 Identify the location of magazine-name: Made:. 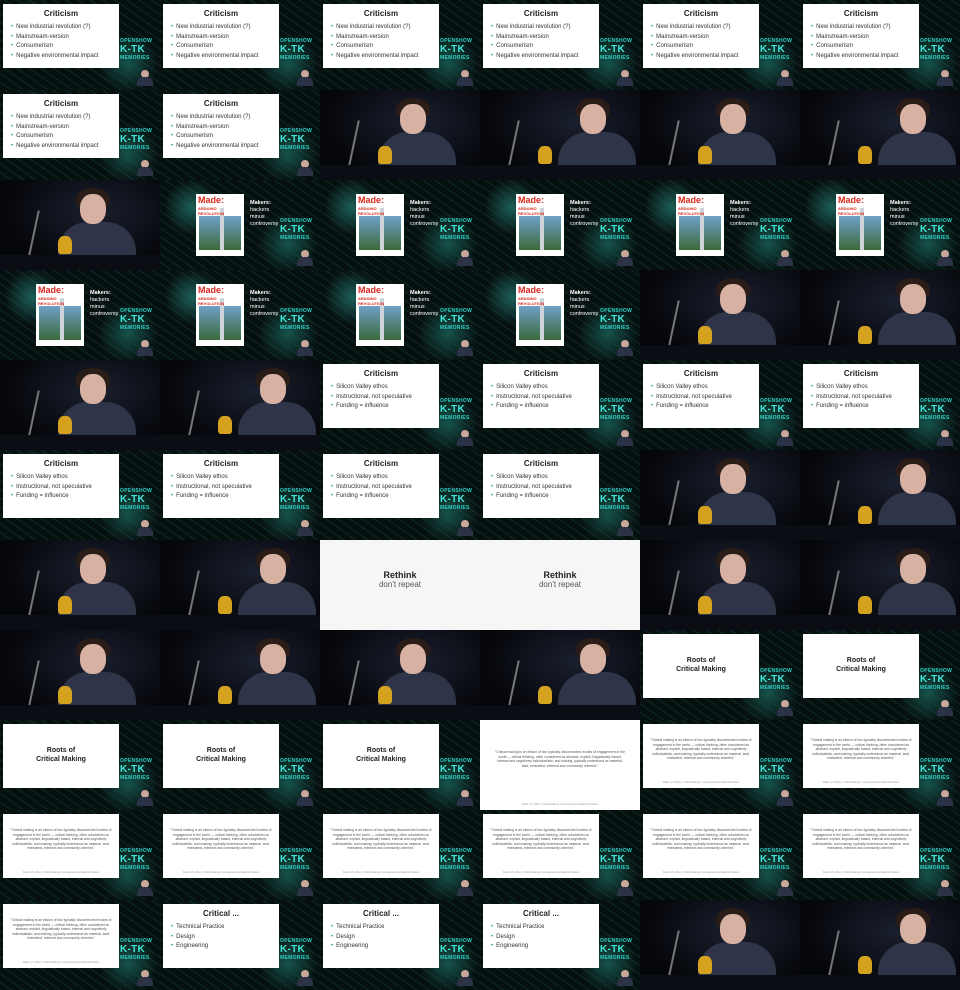
(211, 200).